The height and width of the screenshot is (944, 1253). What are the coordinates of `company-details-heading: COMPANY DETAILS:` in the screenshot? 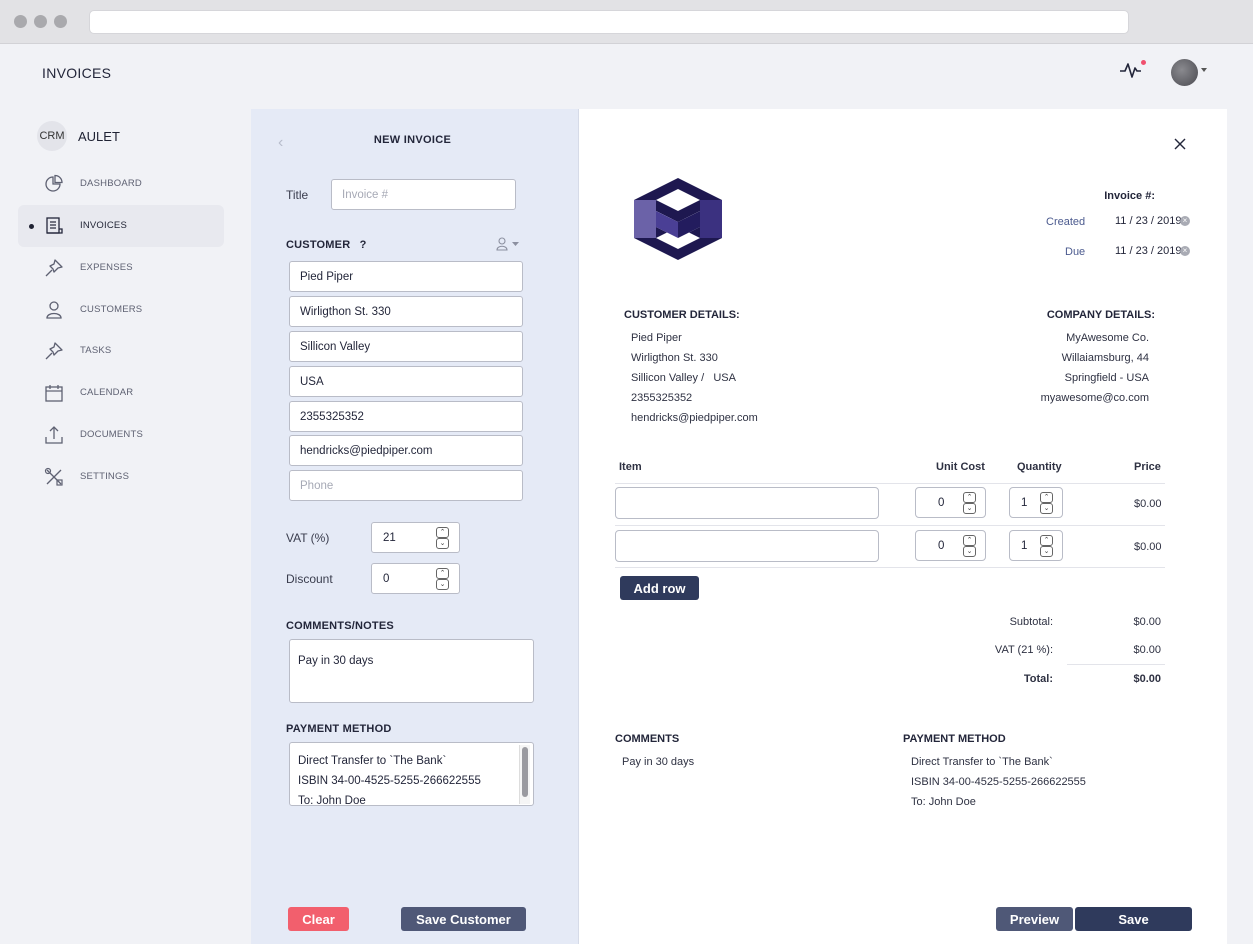 It's located at (1100, 315).